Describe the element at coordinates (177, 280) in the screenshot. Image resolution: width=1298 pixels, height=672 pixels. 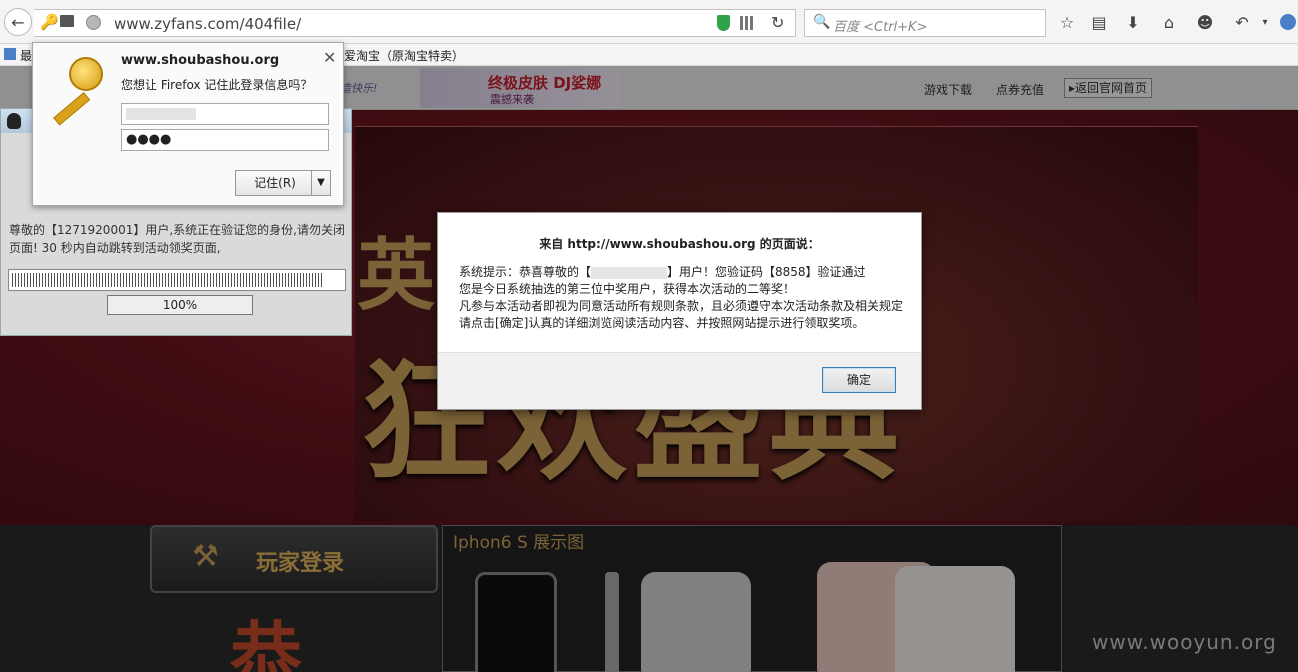
I see `progress-bar` at that location.